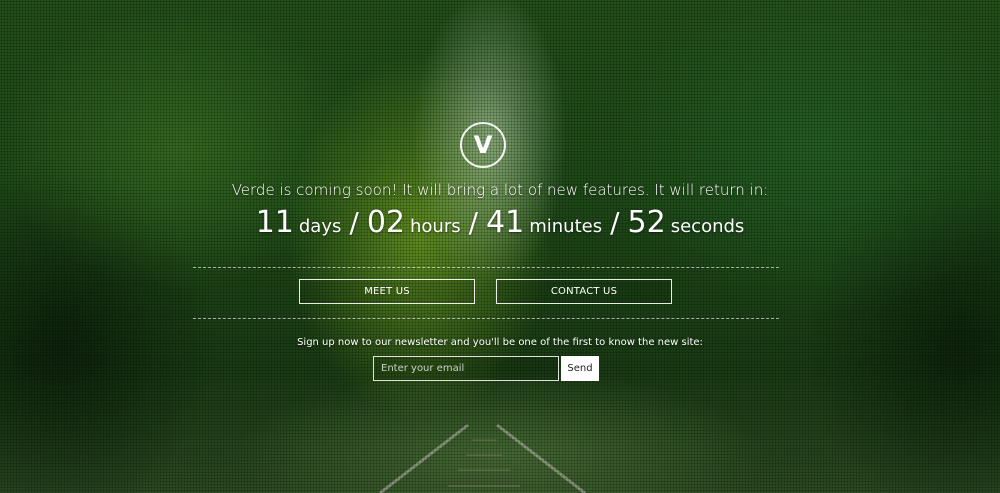 Image resolution: width=1000 pixels, height=493 pixels. Describe the element at coordinates (274, 222) in the screenshot. I see `countdown-days-value: 11` at that location.